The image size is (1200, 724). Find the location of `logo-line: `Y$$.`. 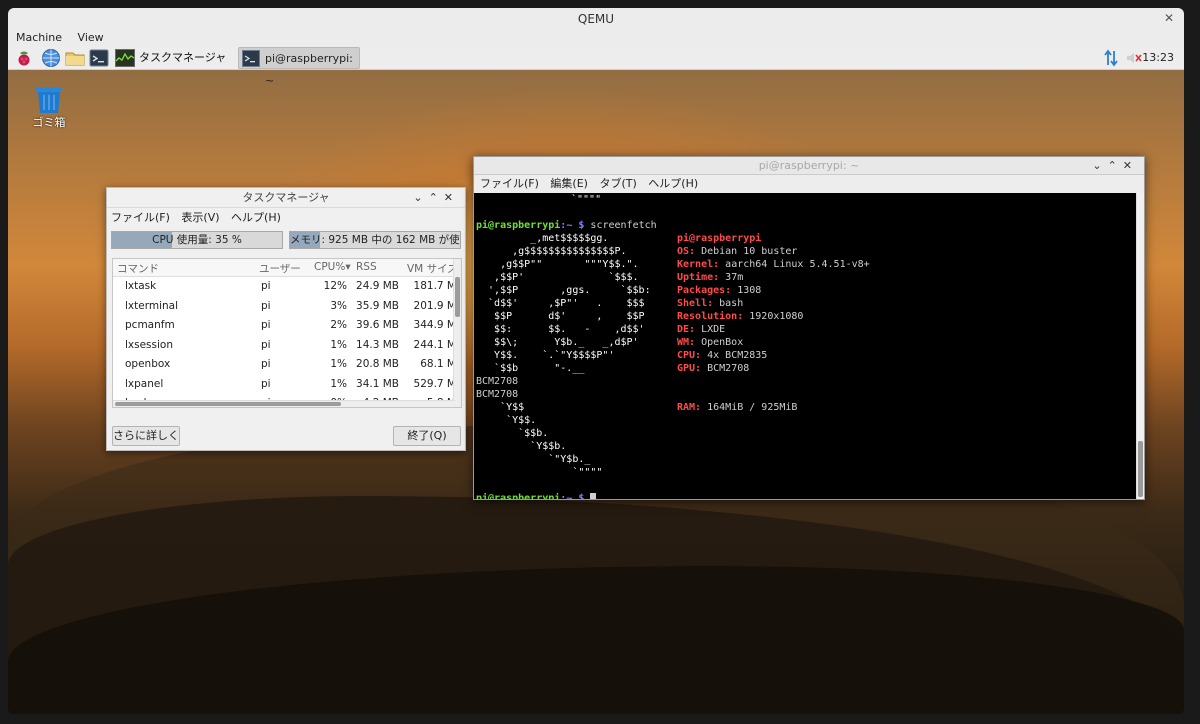

logo-line: `Y$$. is located at coordinates (506, 420).